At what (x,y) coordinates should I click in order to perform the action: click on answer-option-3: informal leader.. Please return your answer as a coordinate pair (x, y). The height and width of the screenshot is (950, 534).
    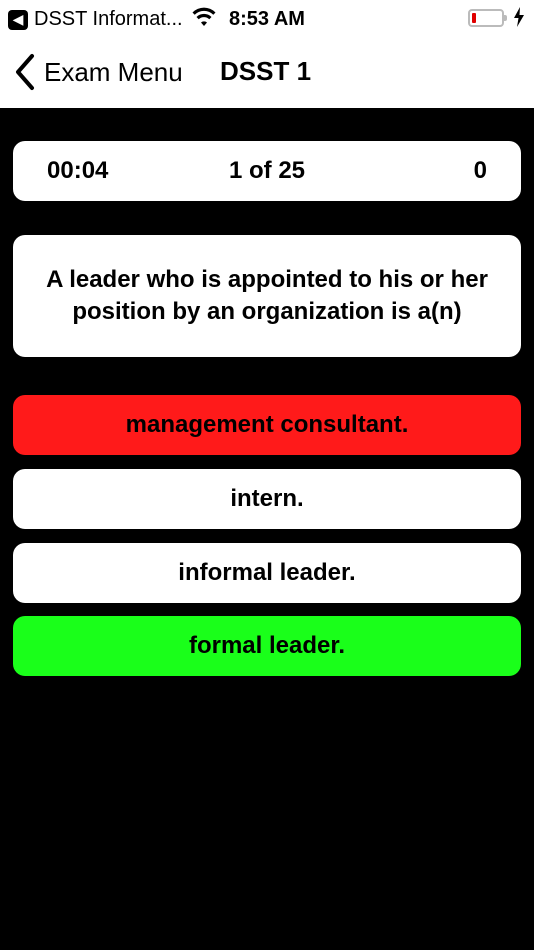
    Looking at the image, I should click on (267, 573).